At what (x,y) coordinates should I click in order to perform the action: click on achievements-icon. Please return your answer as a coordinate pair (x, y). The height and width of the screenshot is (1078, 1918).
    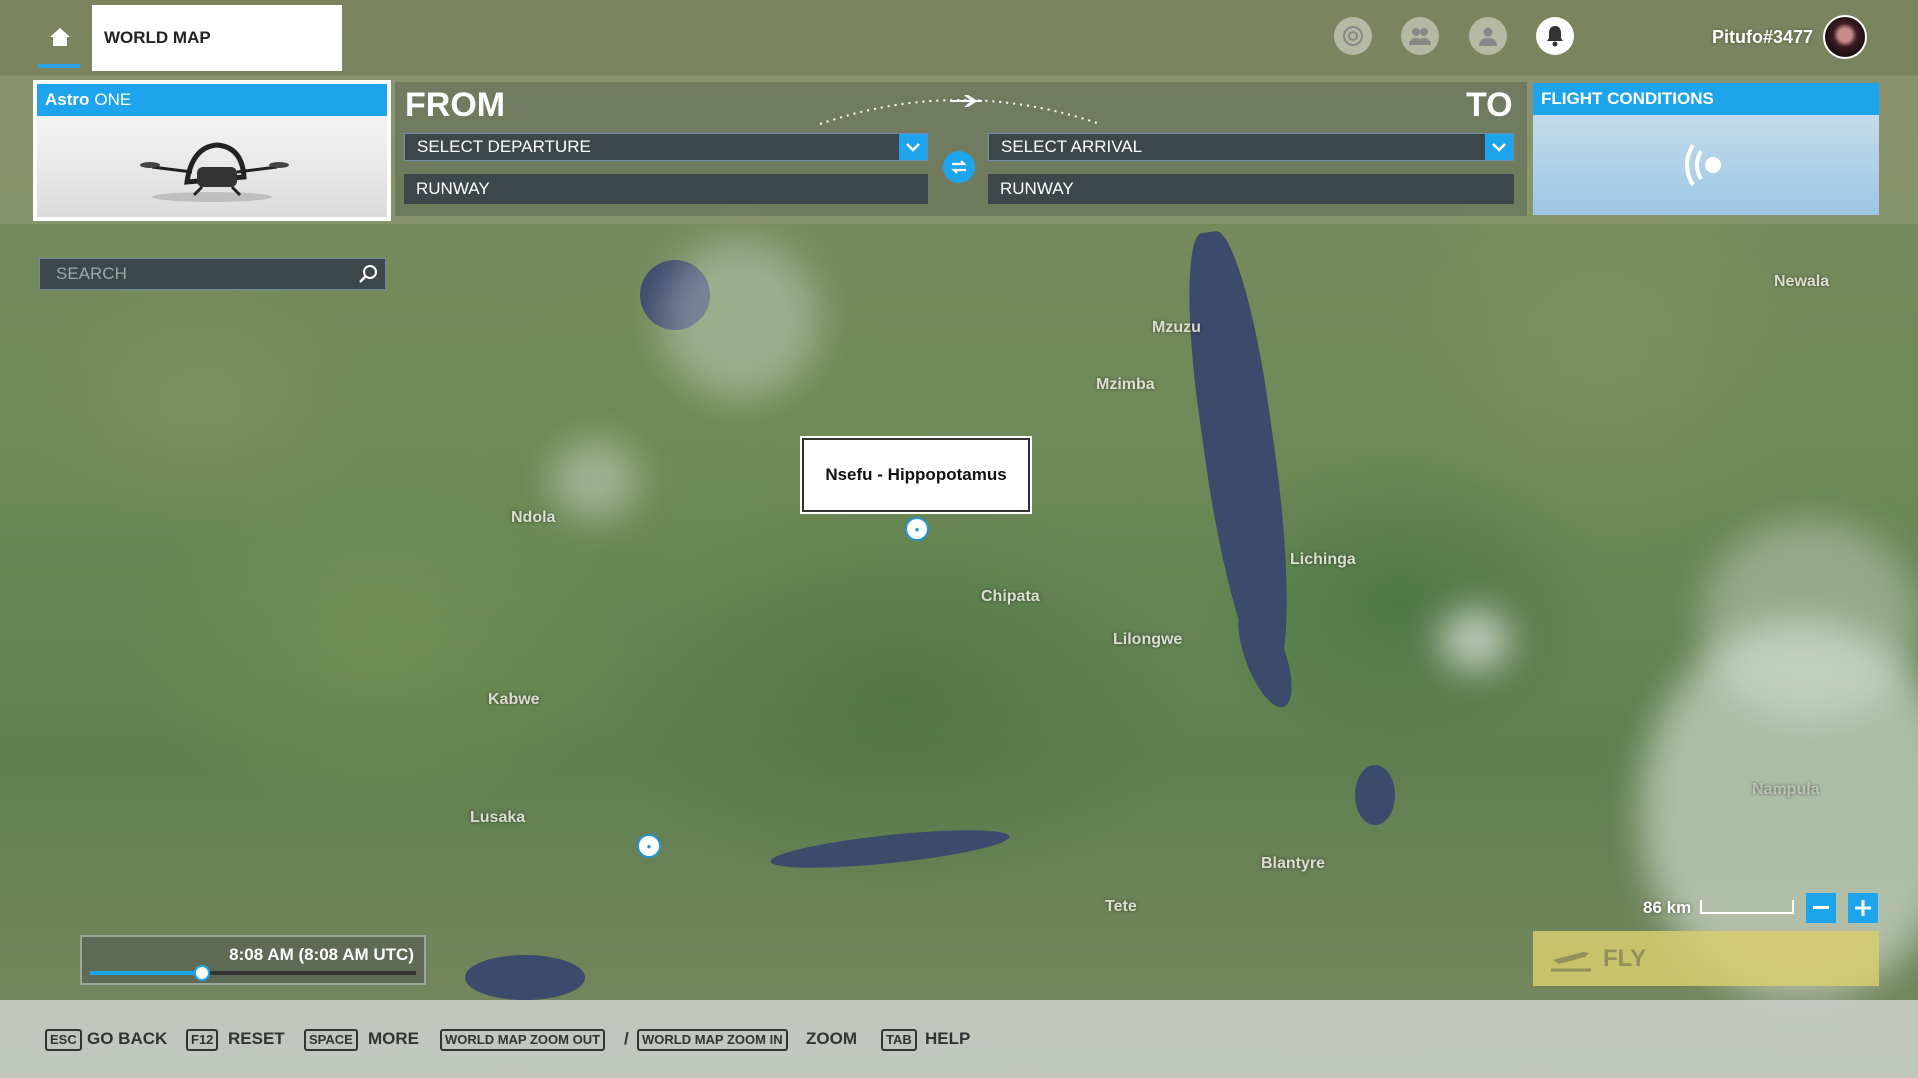
    Looking at the image, I should click on (1353, 36).